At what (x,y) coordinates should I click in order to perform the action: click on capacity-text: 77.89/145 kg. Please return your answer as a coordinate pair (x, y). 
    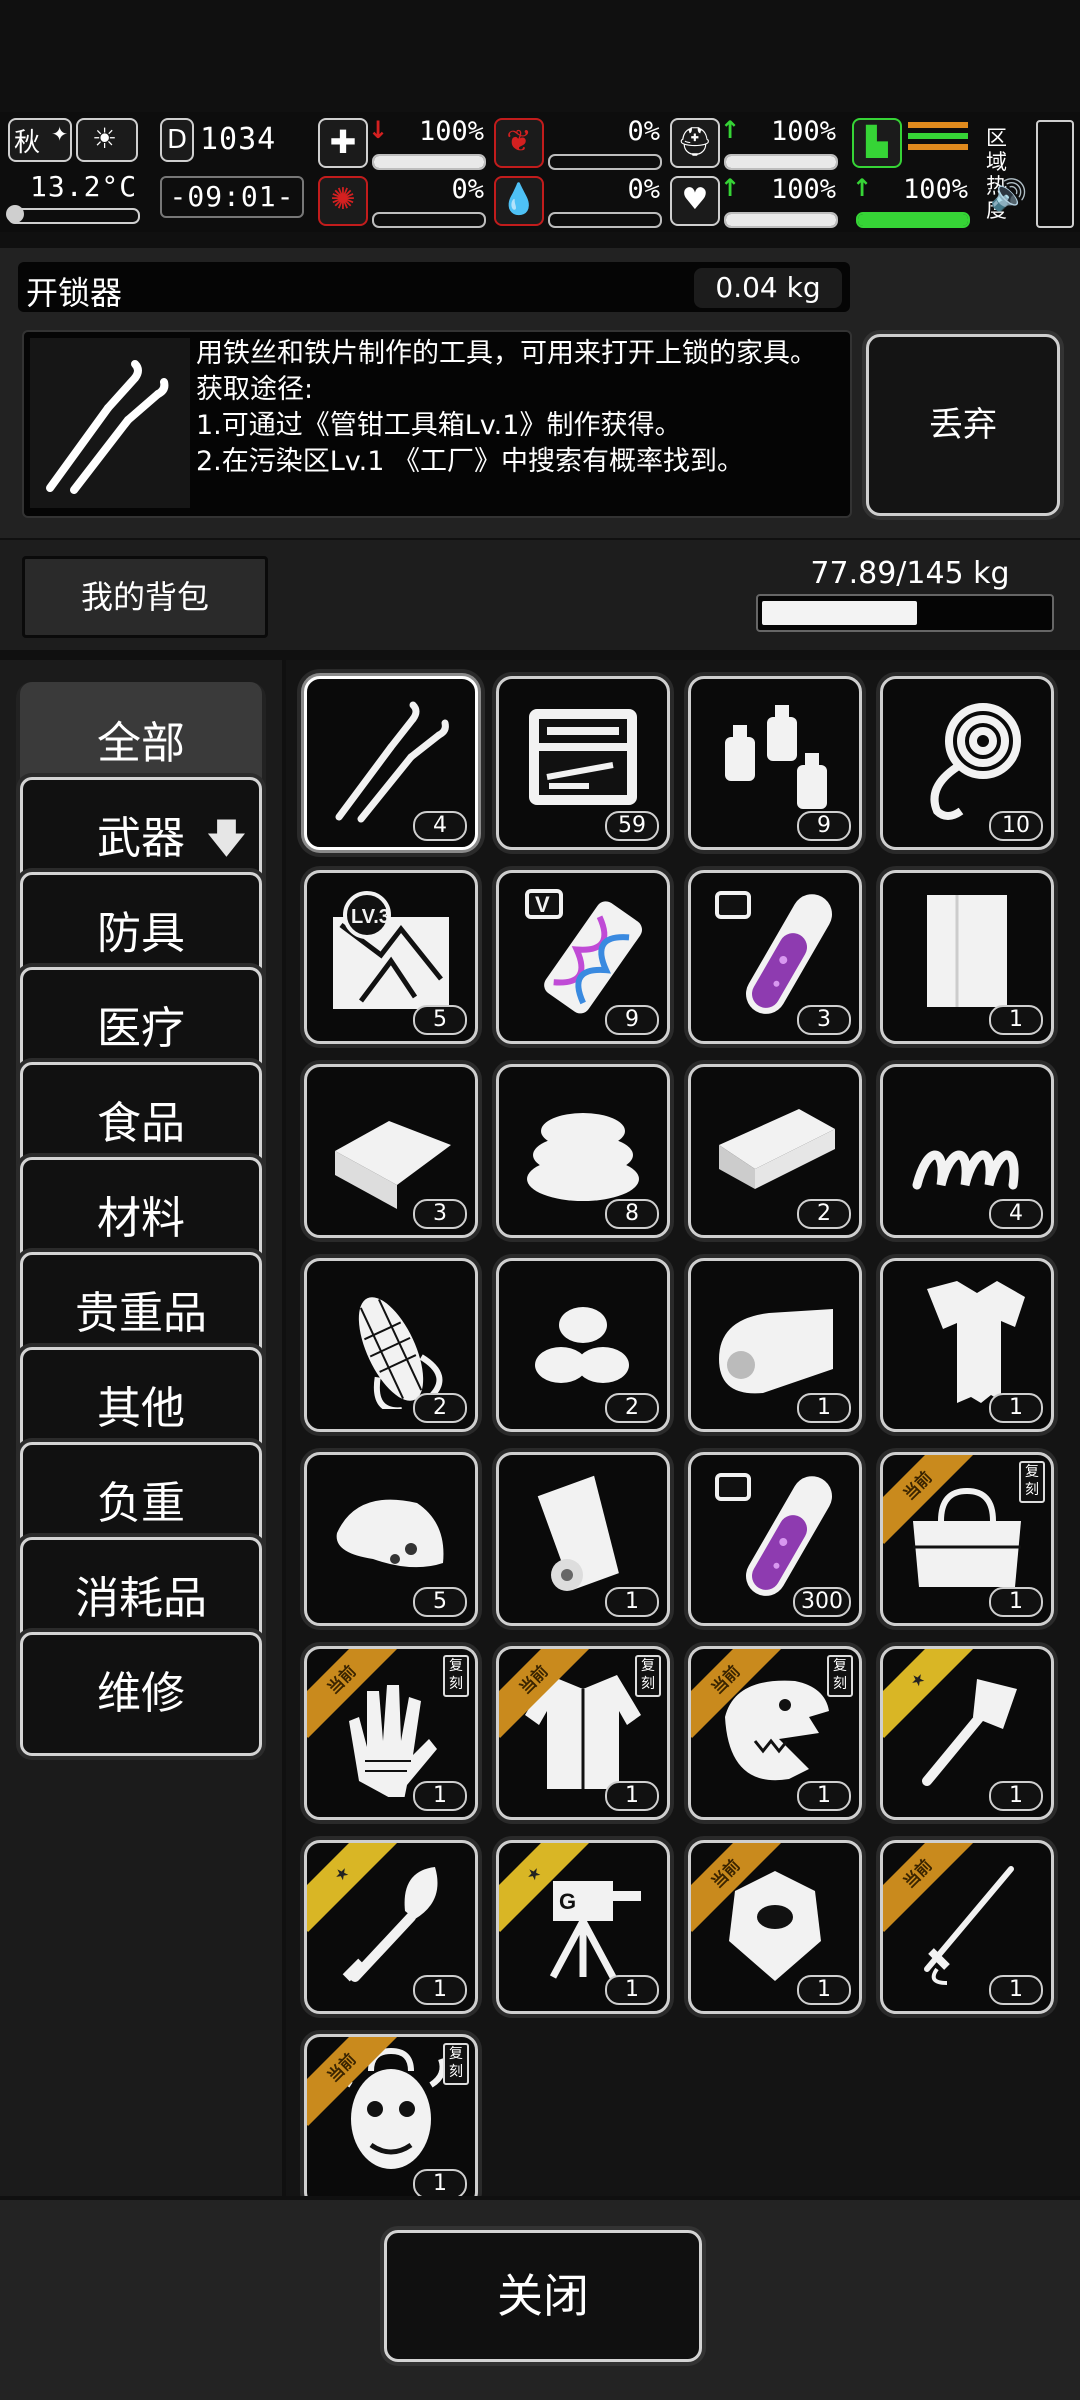
    Looking at the image, I should click on (910, 573).